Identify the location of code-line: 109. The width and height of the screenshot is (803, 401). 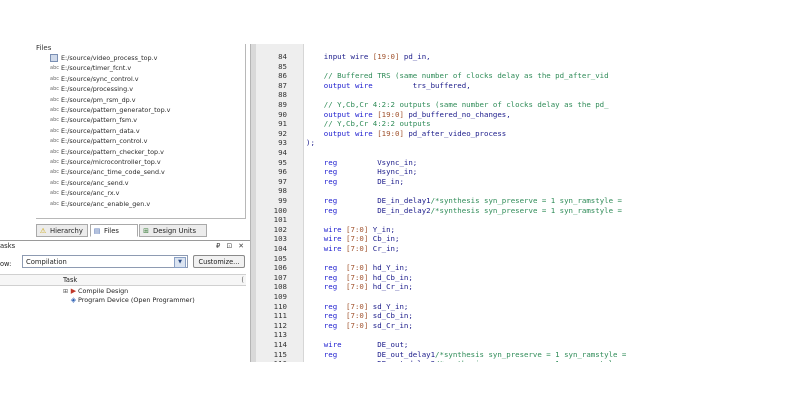
(474, 297).